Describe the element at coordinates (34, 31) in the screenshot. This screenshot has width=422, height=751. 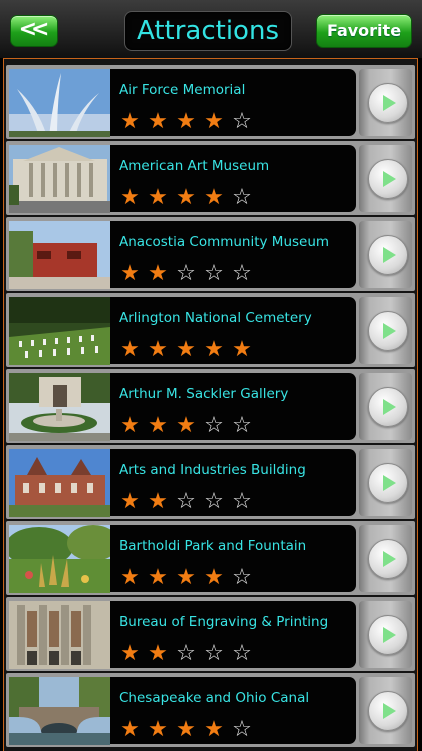
I see `back-button: <<` at that location.